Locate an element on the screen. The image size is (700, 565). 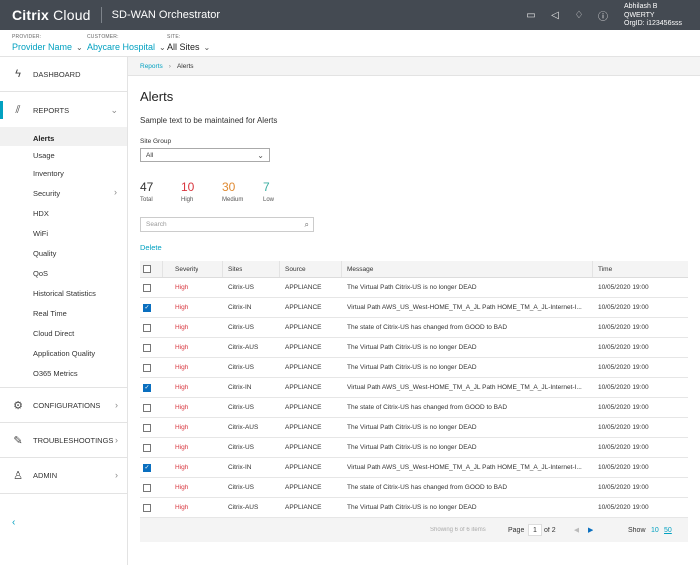
customer-selector: CUSTOMER: Abycare Hospital ⌄ is located at coordinates (126, 43).